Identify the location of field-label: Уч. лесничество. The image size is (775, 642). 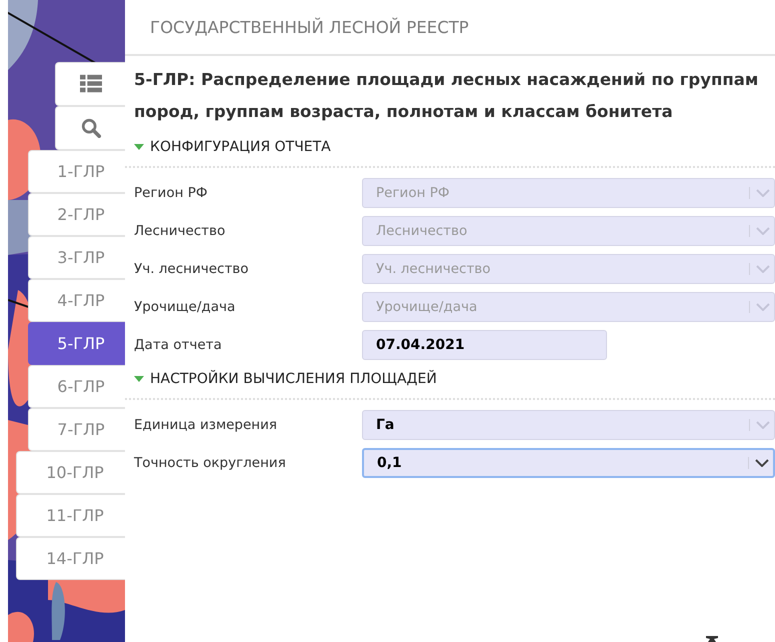
(192, 269).